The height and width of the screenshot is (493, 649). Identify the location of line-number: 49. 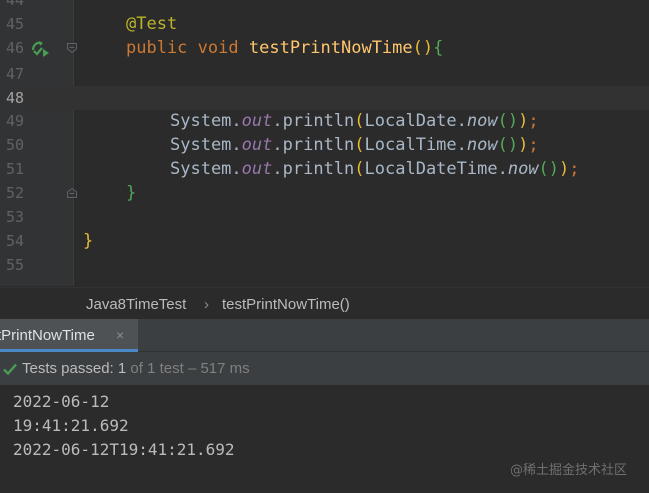
(14, 121).